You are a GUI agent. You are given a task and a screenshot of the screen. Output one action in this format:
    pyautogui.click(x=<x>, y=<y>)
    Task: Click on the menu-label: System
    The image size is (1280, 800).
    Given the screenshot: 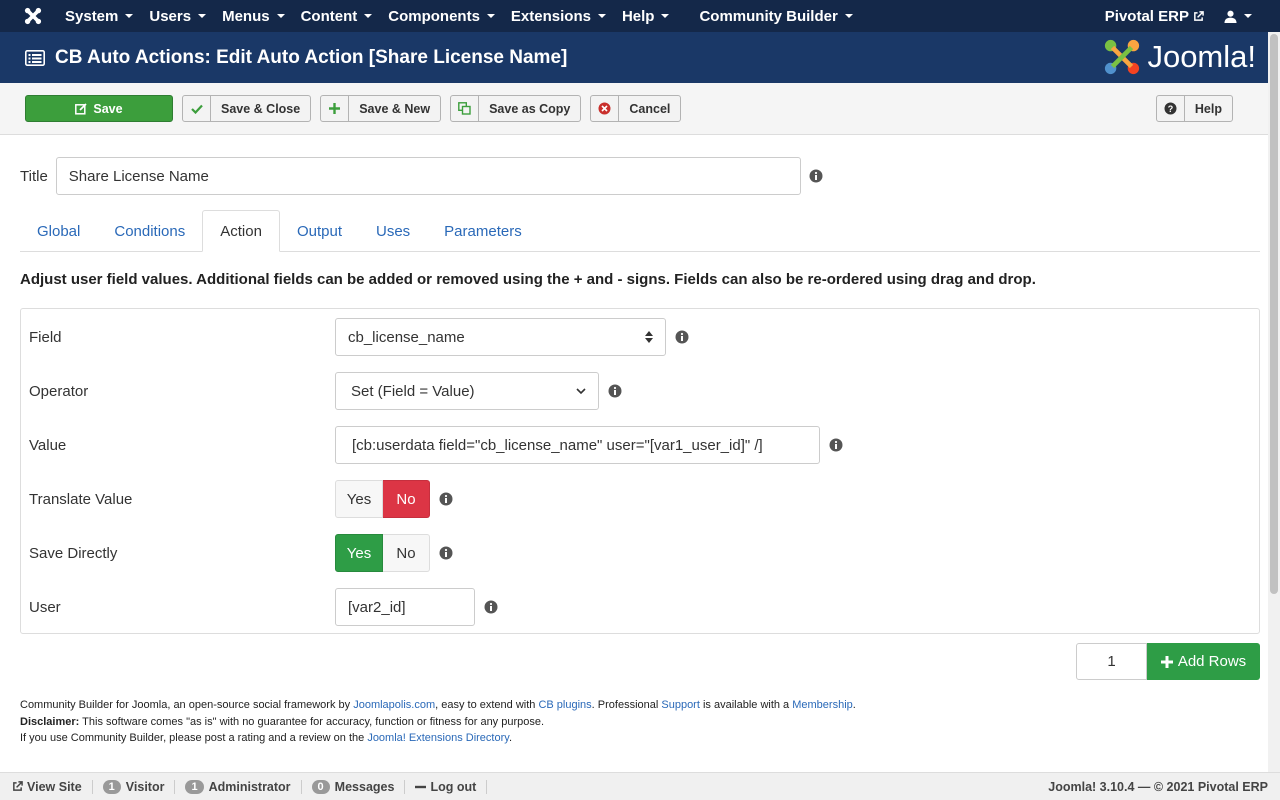 What is the action you would take?
    pyautogui.click(x=92, y=16)
    